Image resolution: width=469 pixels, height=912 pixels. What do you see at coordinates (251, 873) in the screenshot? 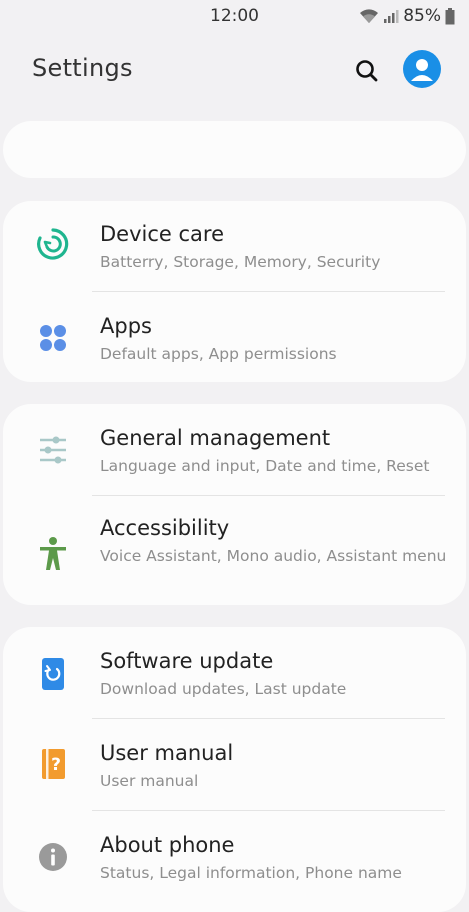
I see `item-subtitle: Status, Legal information, Phone name` at bounding box center [251, 873].